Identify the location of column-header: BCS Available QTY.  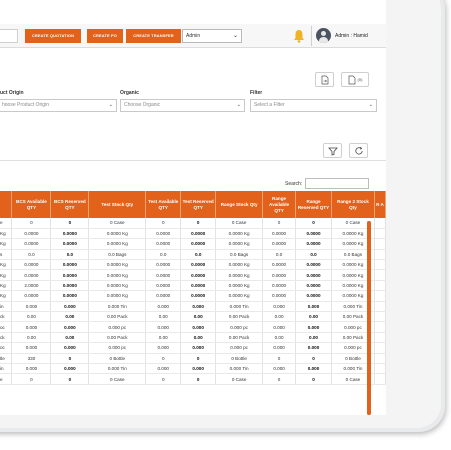
(31, 204).